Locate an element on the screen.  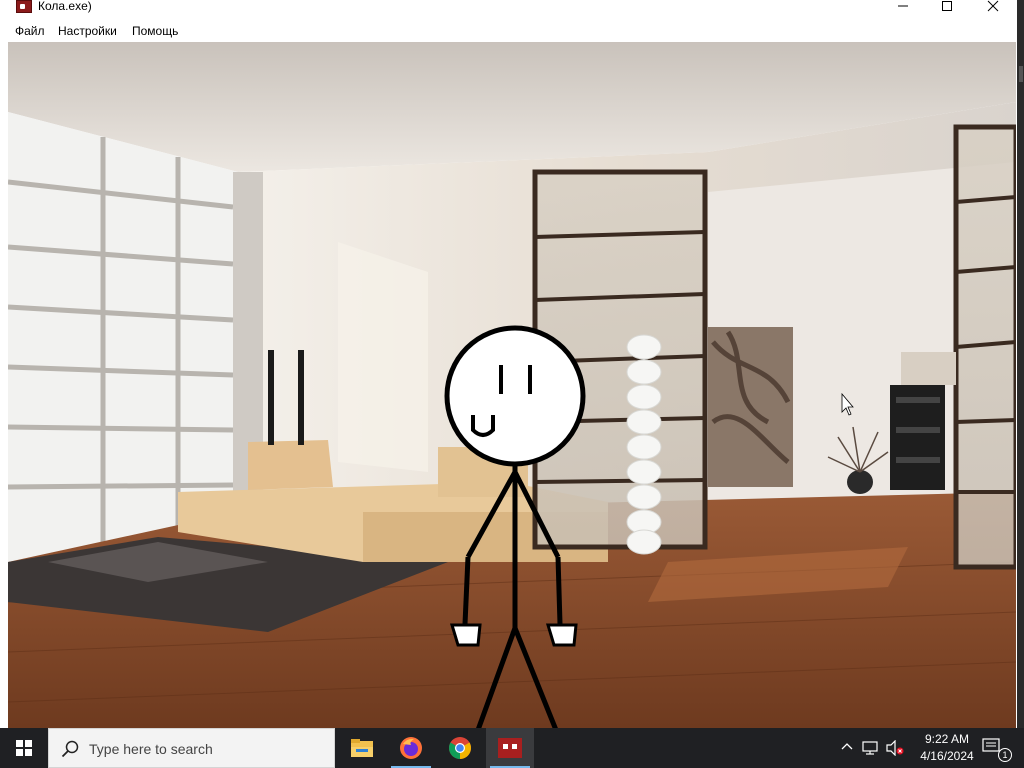
taskbar-search-box: Type here to search is located at coordinates (191, 748).